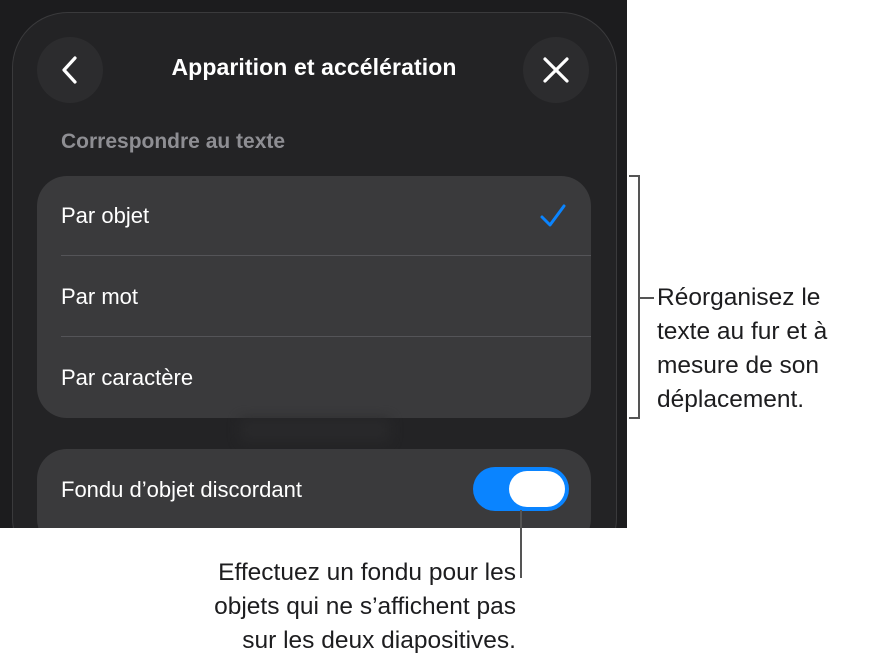 This screenshot has height=662, width=883. What do you see at coordinates (367, 572) in the screenshot?
I see `callout-line: Effectuez un fondu pour les` at bounding box center [367, 572].